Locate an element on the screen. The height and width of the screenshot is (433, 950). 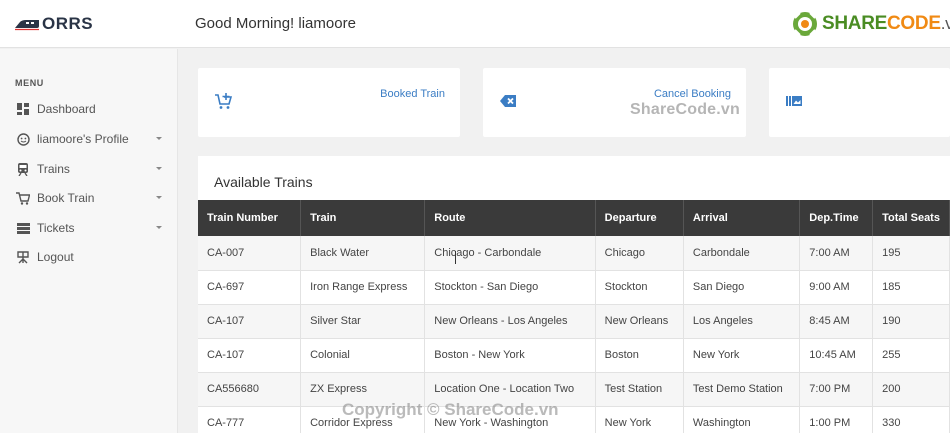
watermark-bottom: Copyright © ShareCode.vn is located at coordinates (450, 409).